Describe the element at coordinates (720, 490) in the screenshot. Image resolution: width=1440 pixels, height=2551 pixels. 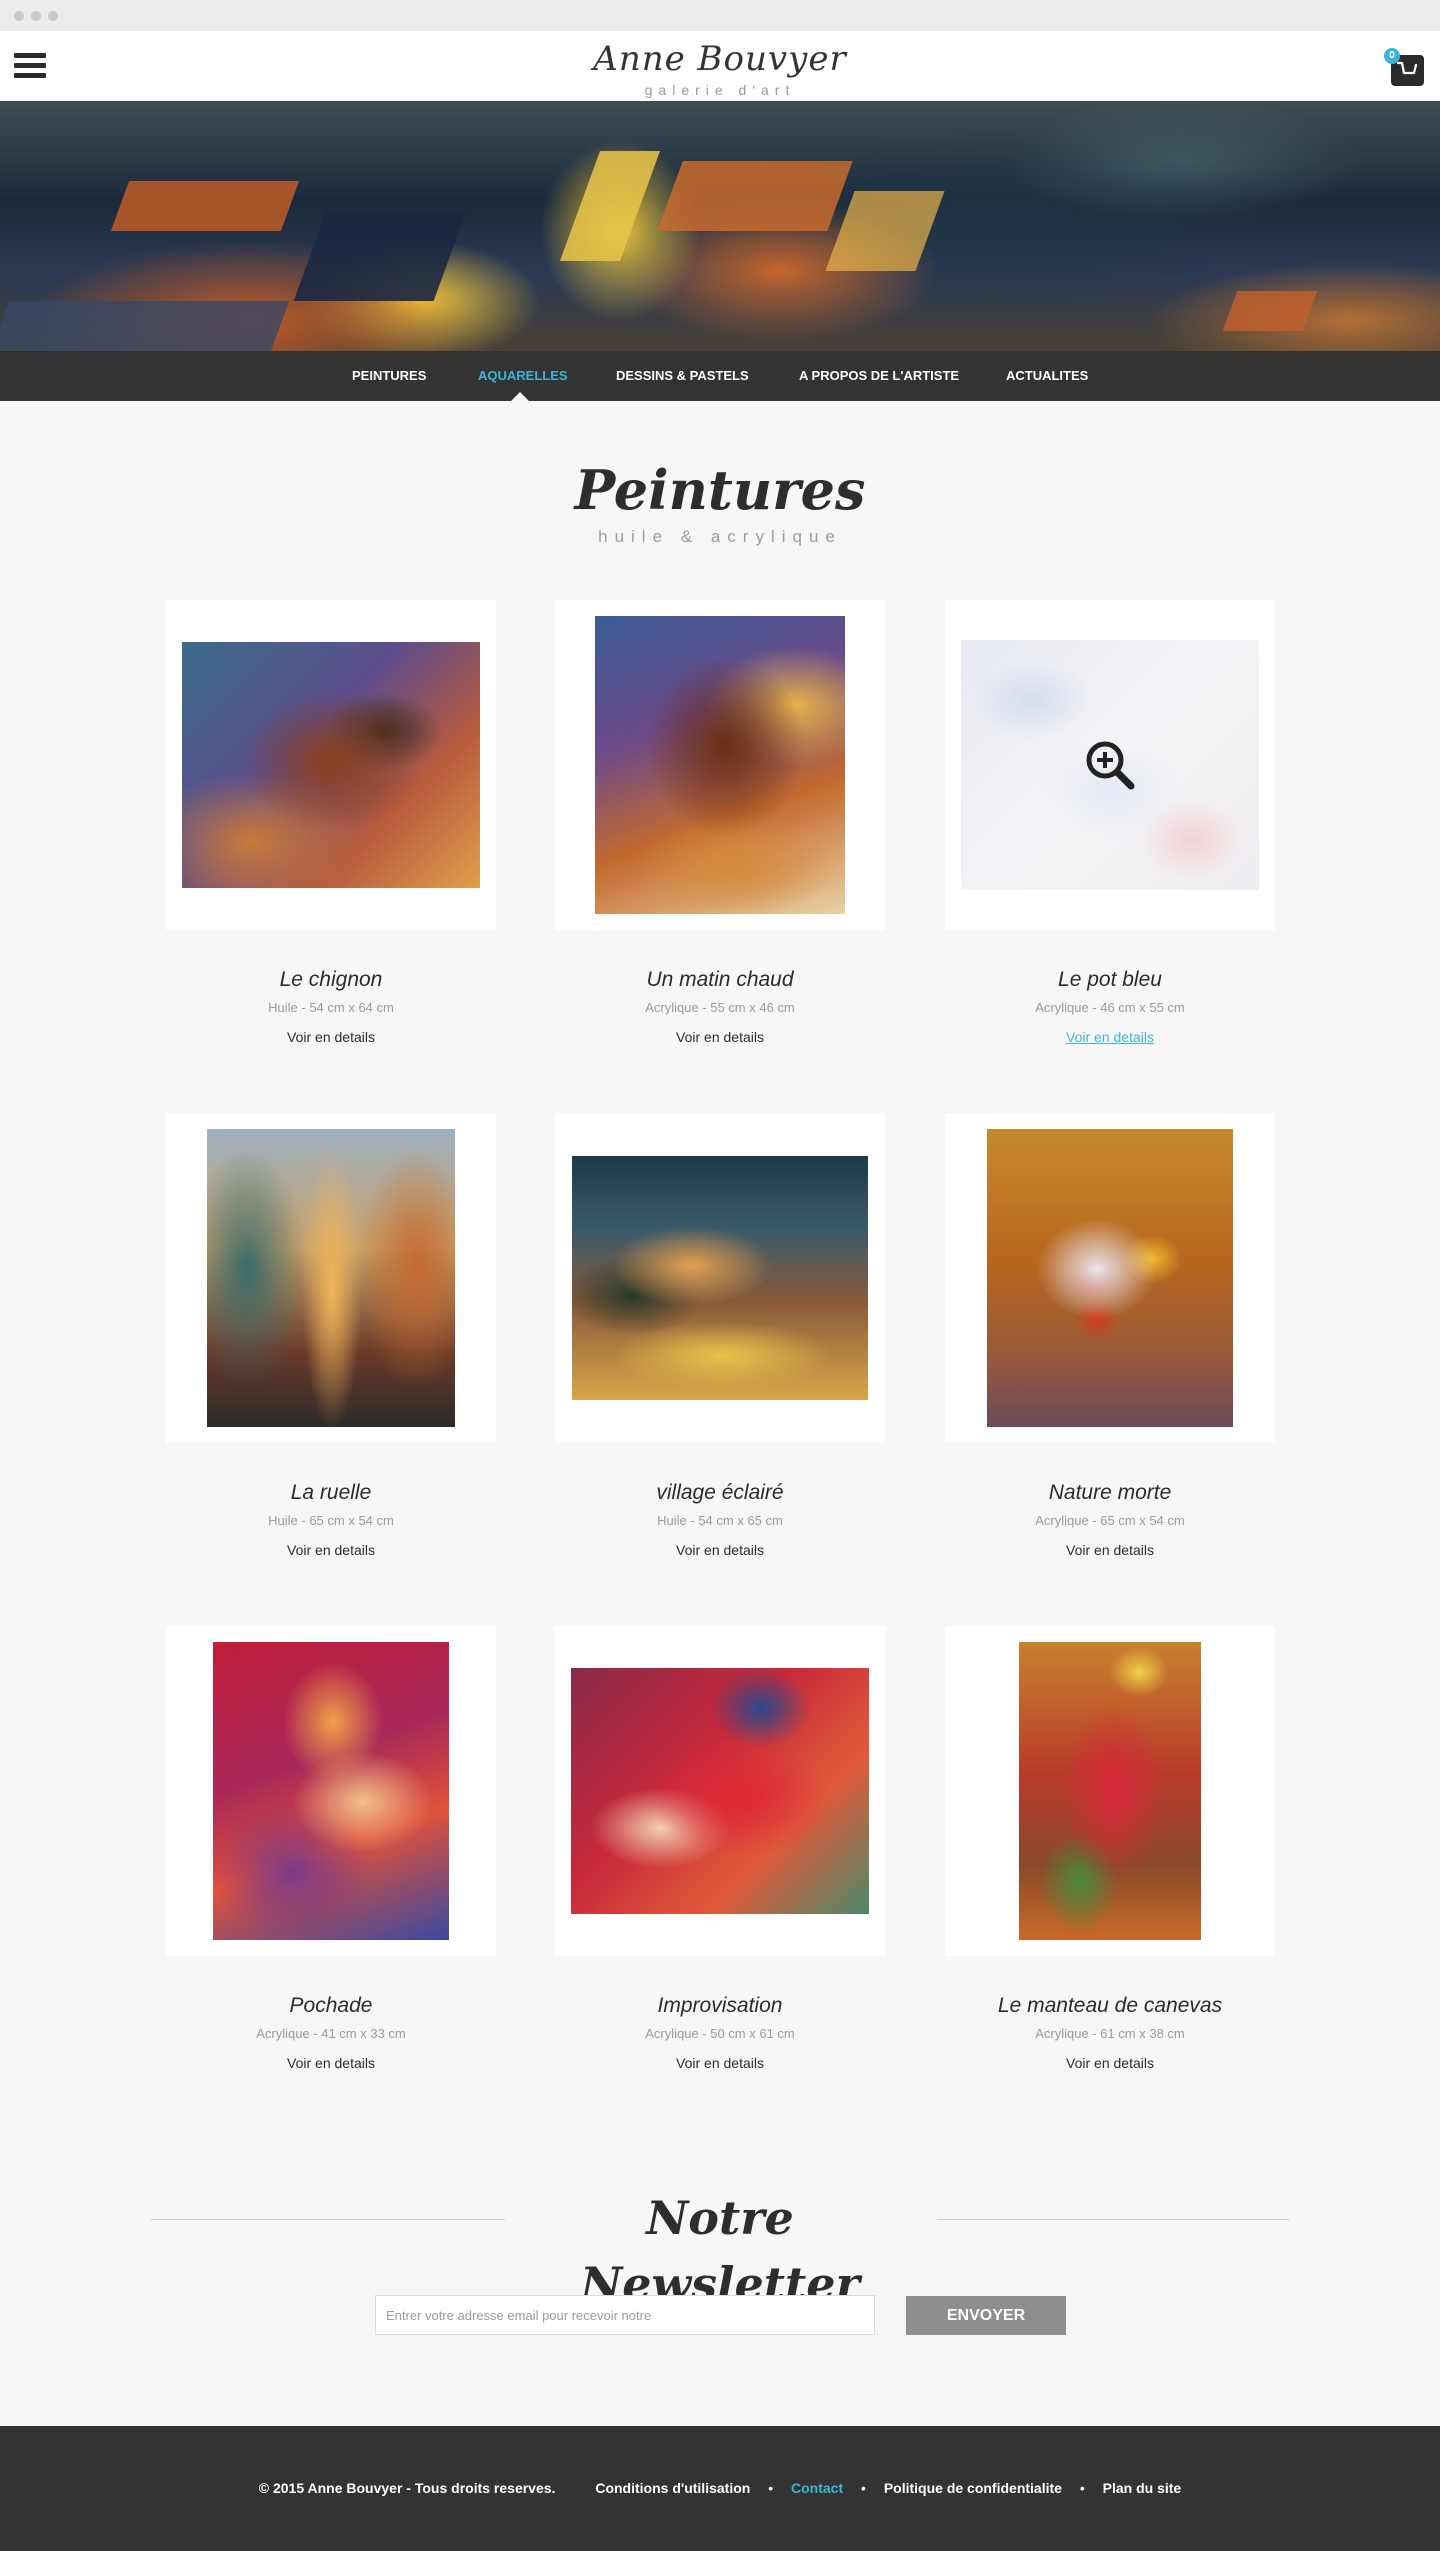
I see `section-title: Peintures` at that location.